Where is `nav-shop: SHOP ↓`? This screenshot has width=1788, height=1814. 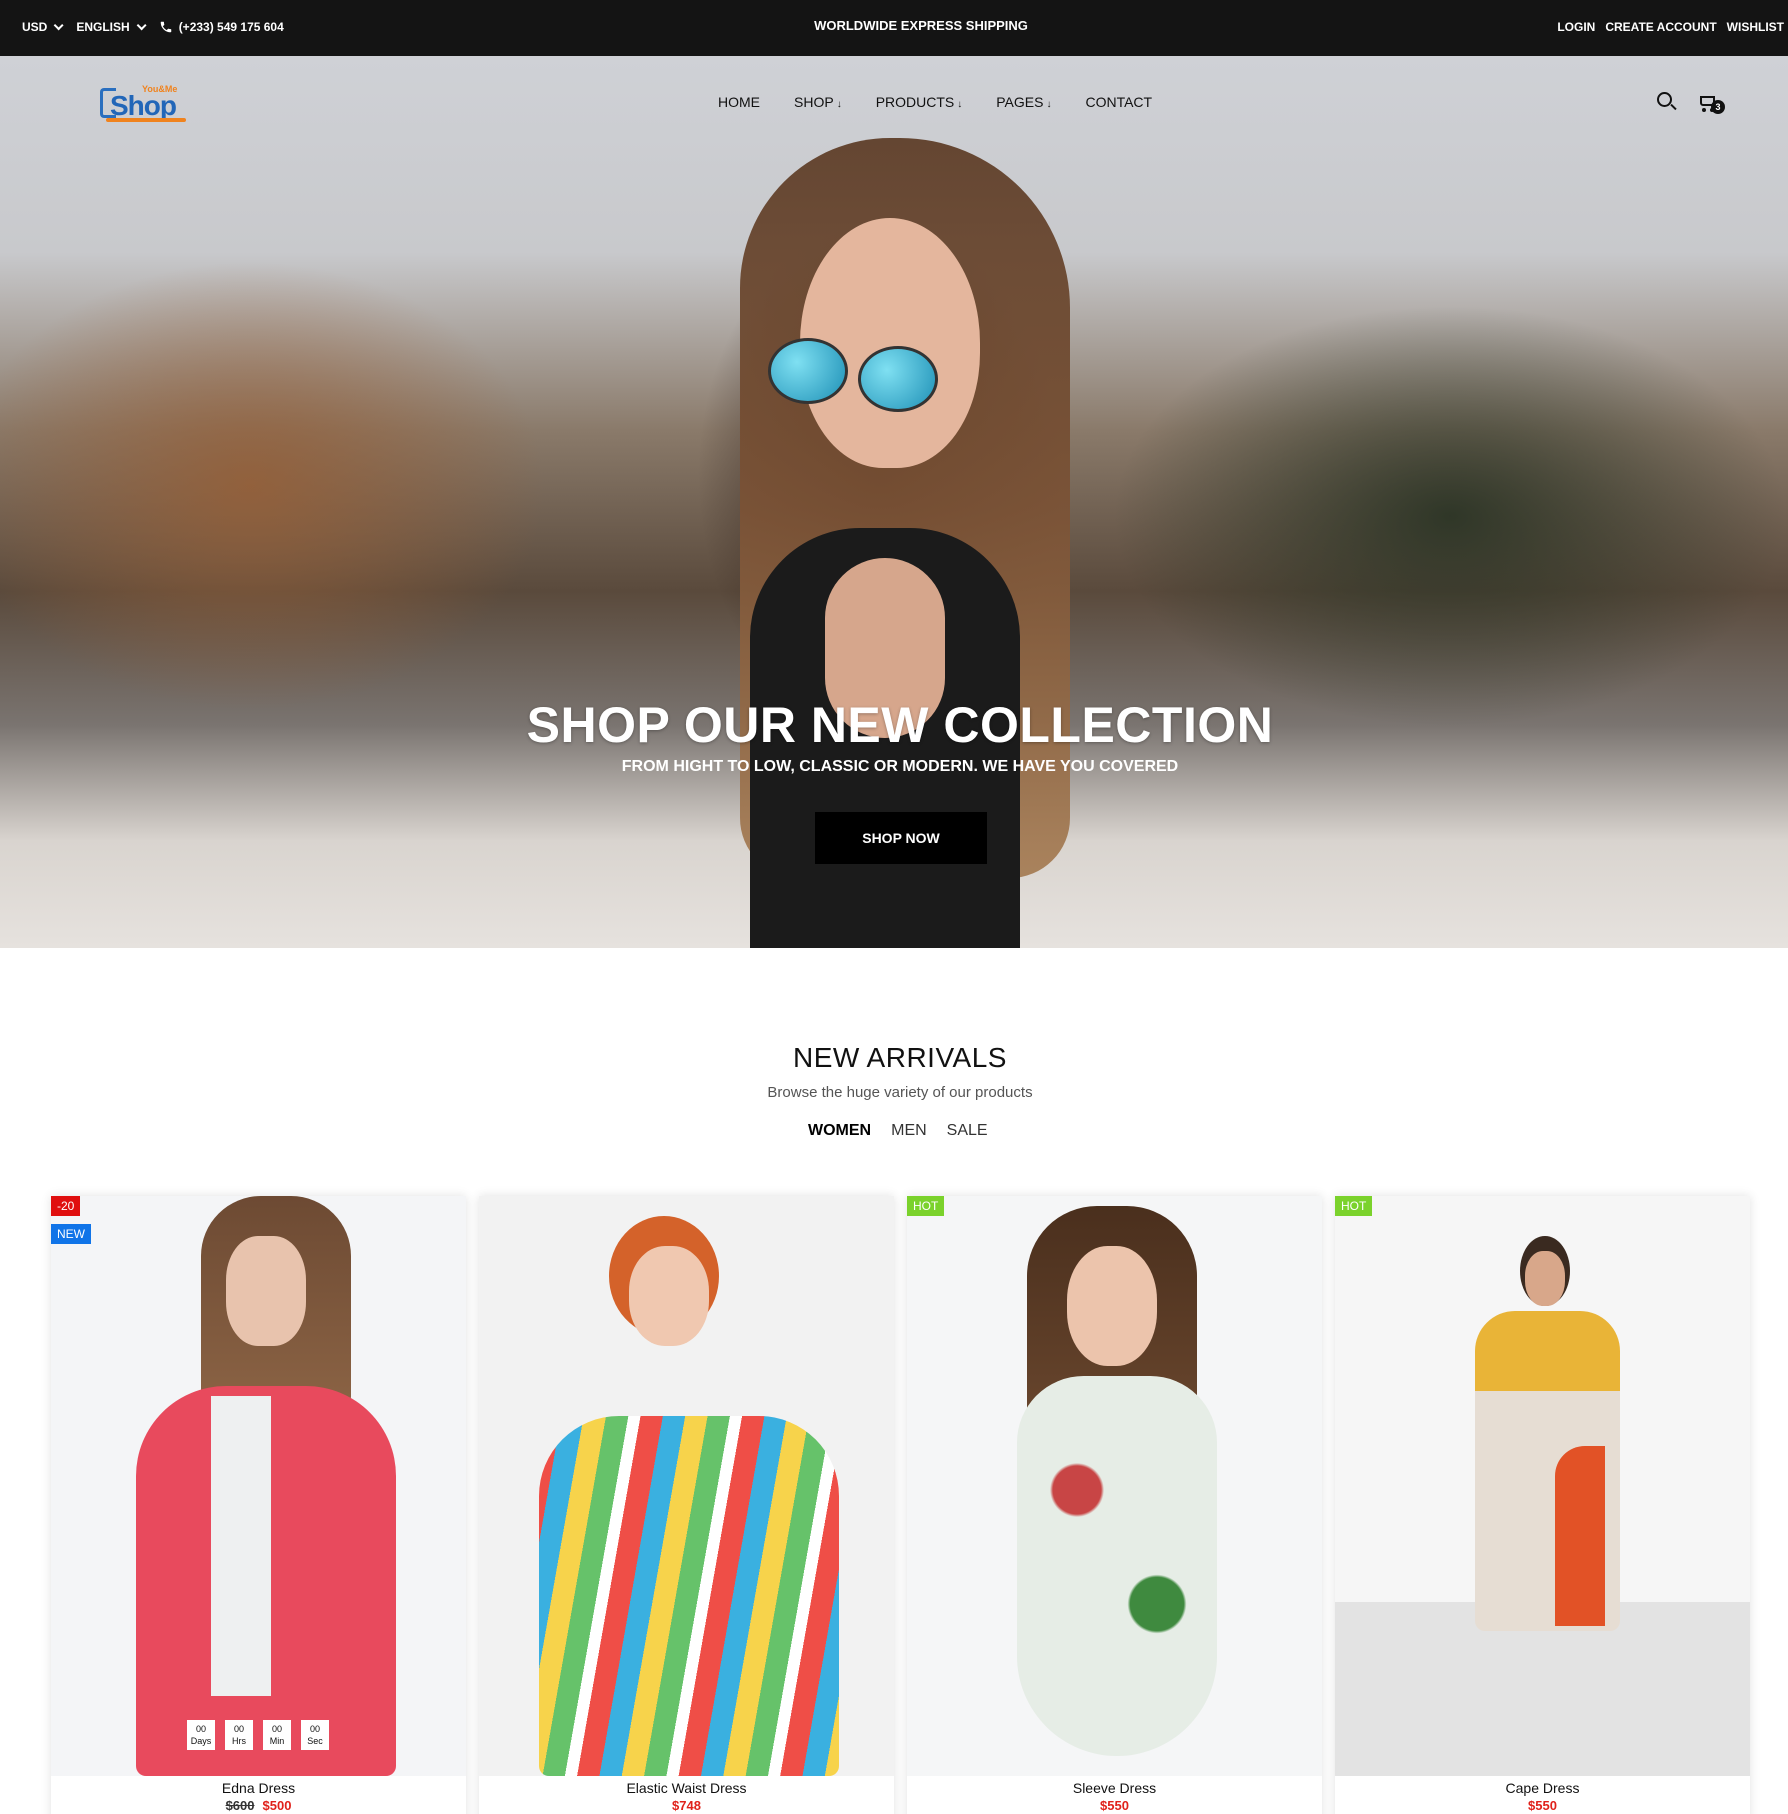 nav-shop: SHOP ↓ is located at coordinates (818, 102).